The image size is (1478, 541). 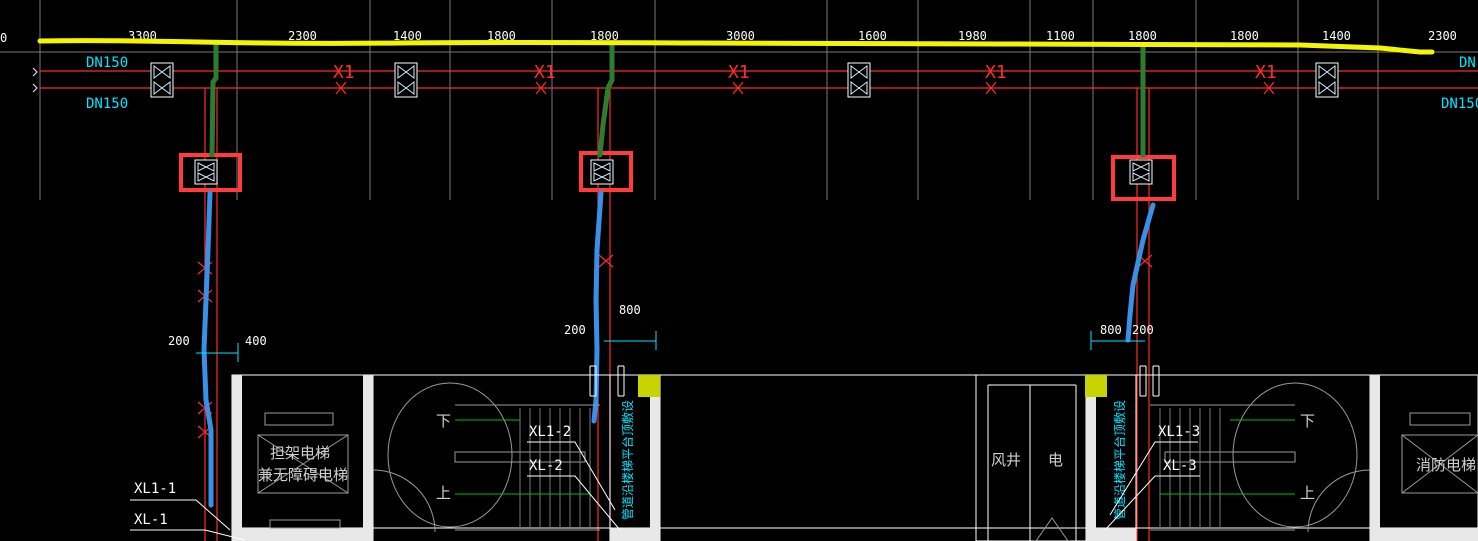 What do you see at coordinates (151, 520) in the screenshot?
I see `tag-xl-1: XL-1` at bounding box center [151, 520].